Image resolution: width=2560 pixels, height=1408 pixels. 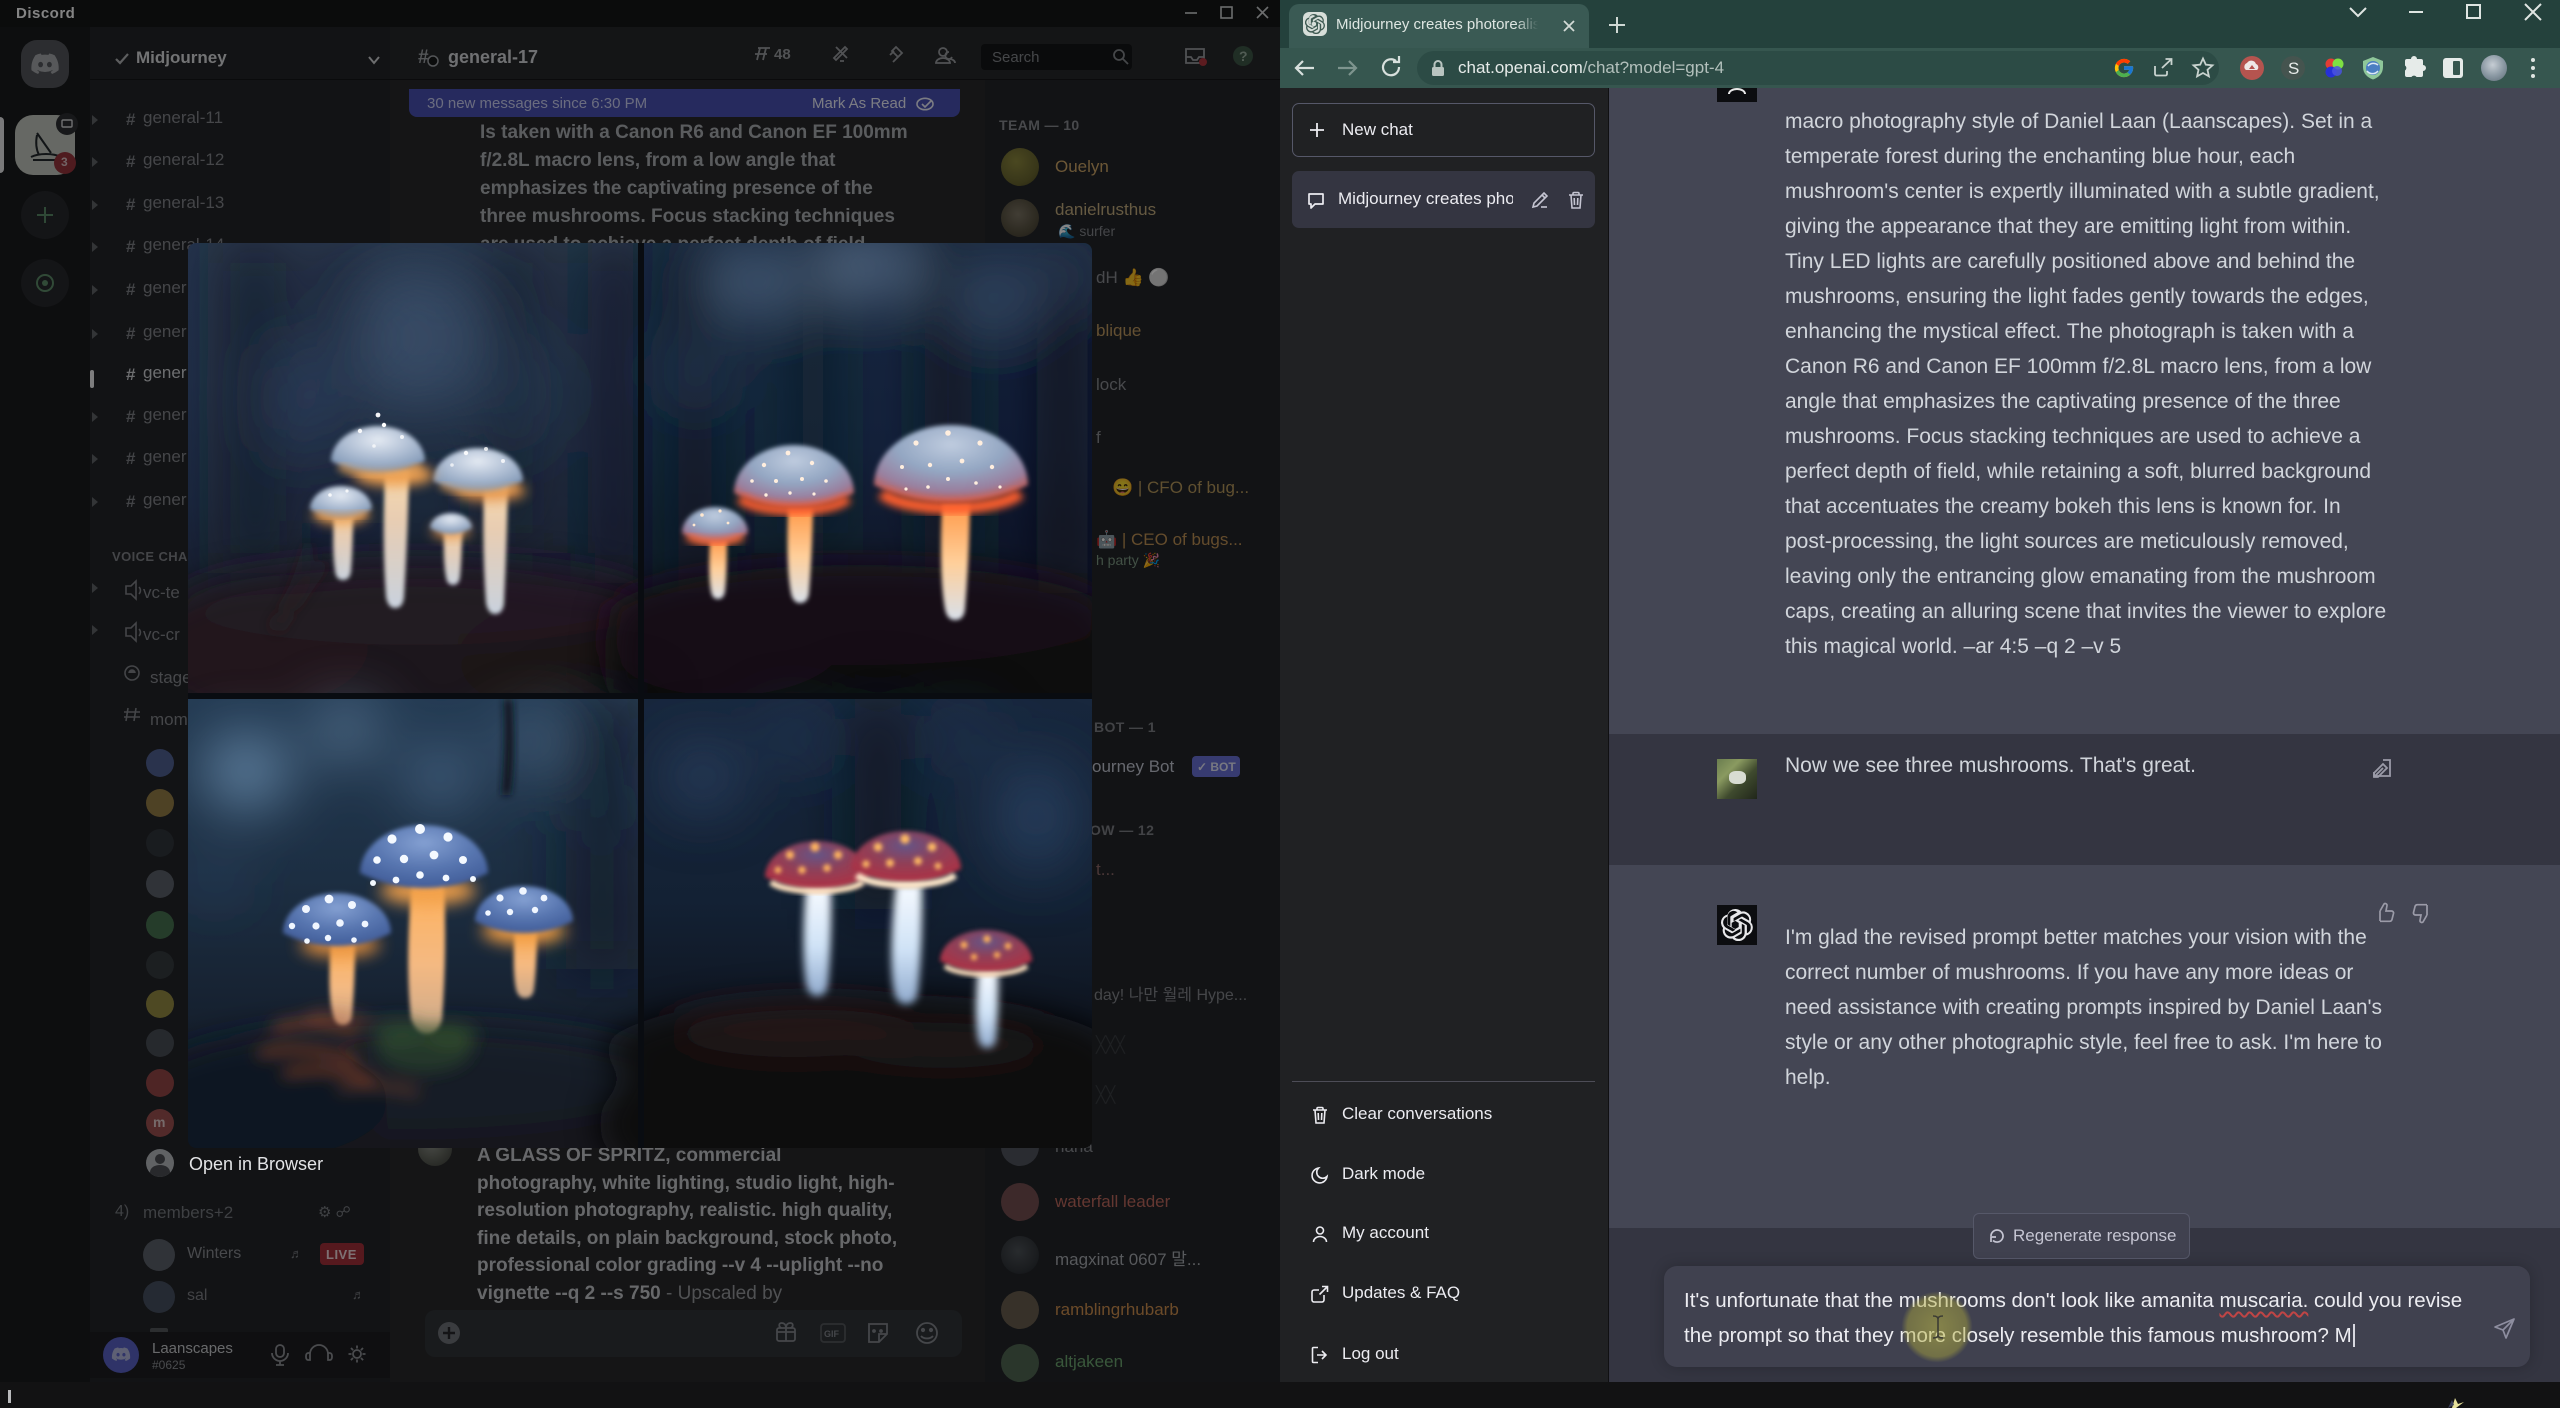 What do you see at coordinates (832, 1334) in the screenshot?
I see `svg-text: GIF` at bounding box center [832, 1334].